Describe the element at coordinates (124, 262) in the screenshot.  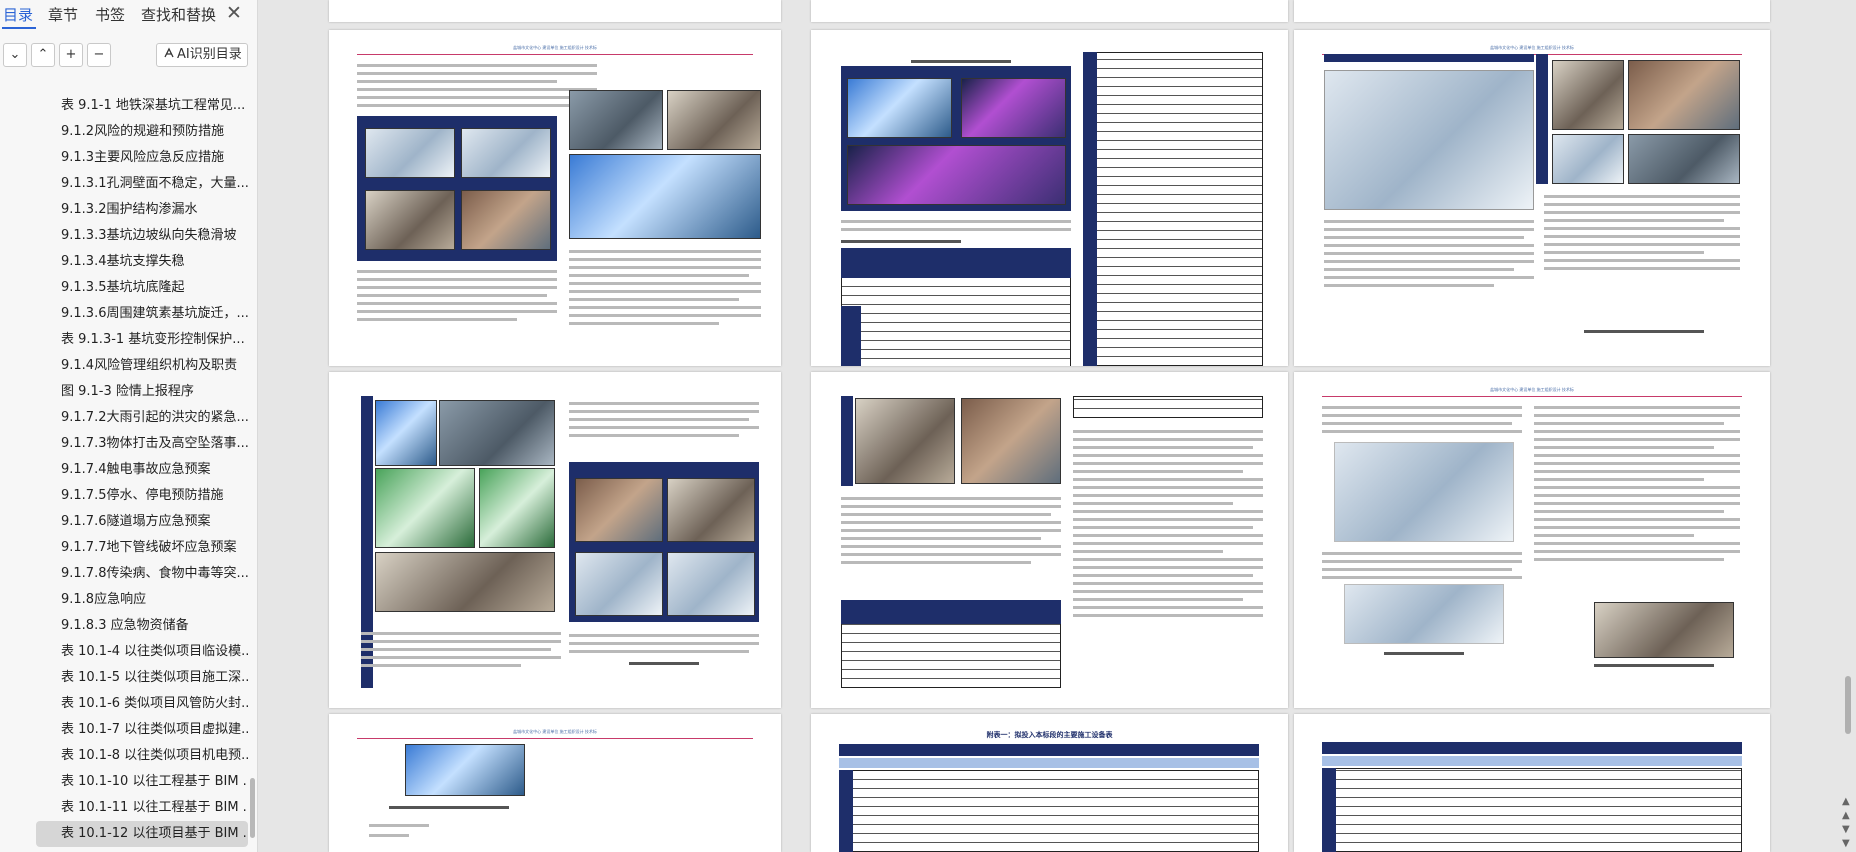
I see `toc-item: 9.1.3.4基坑支撑失稳` at that location.